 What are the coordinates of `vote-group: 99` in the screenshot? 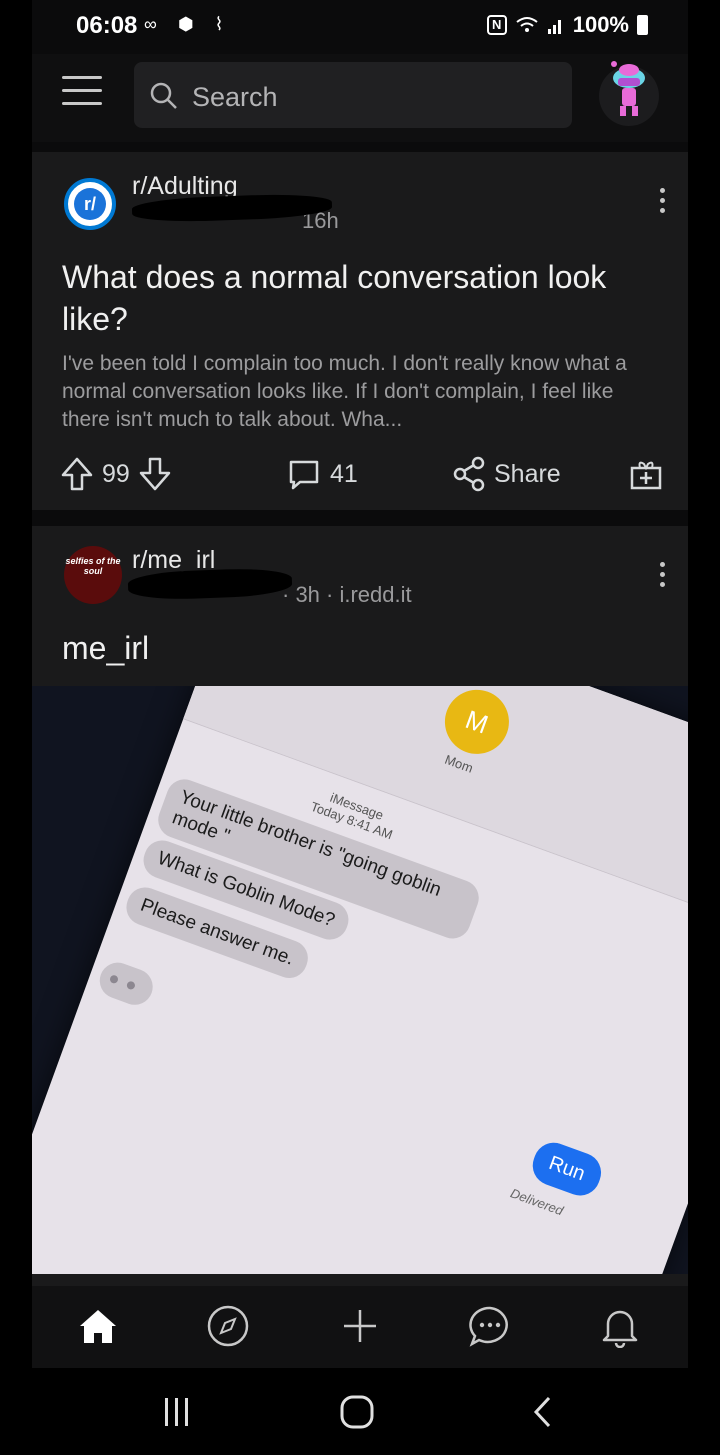 It's located at (116, 474).